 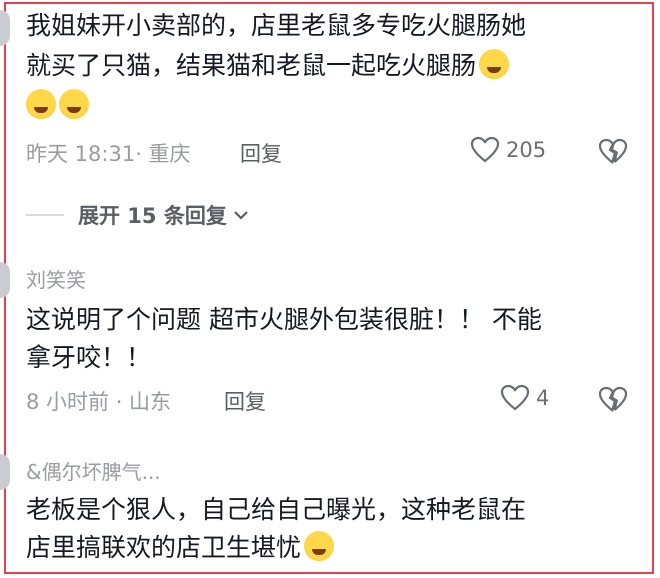 I want to click on like-count: 205, so click(x=526, y=150).